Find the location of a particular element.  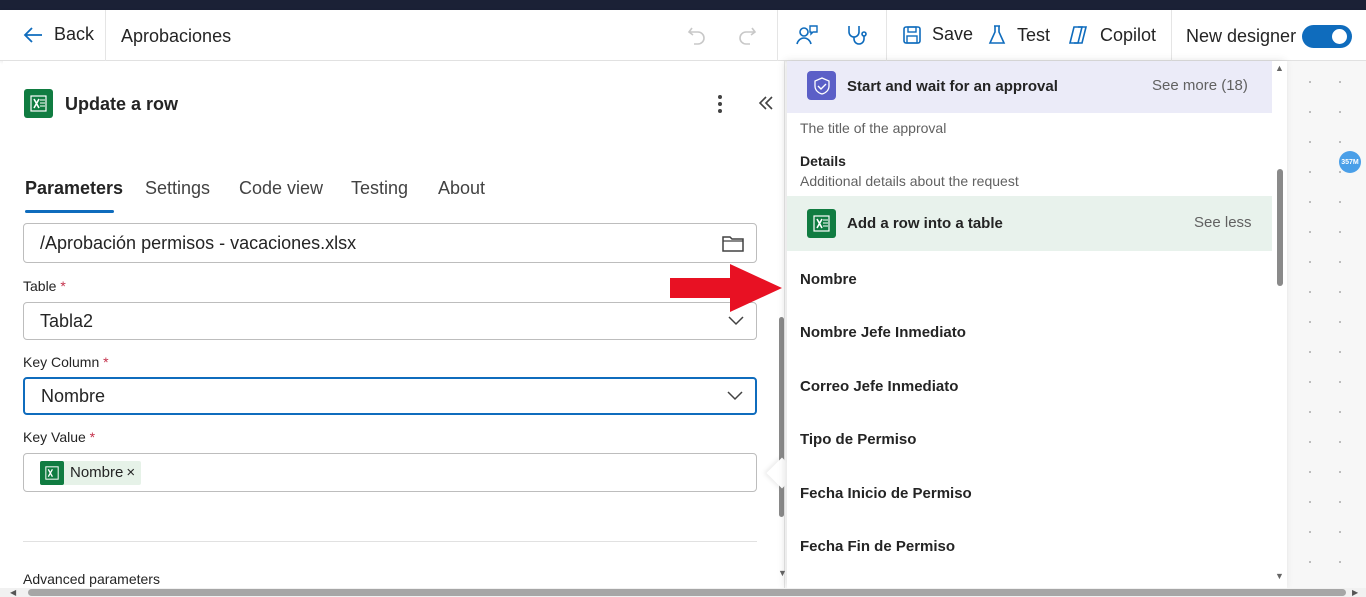

test-label: Test is located at coordinates (1034, 34).